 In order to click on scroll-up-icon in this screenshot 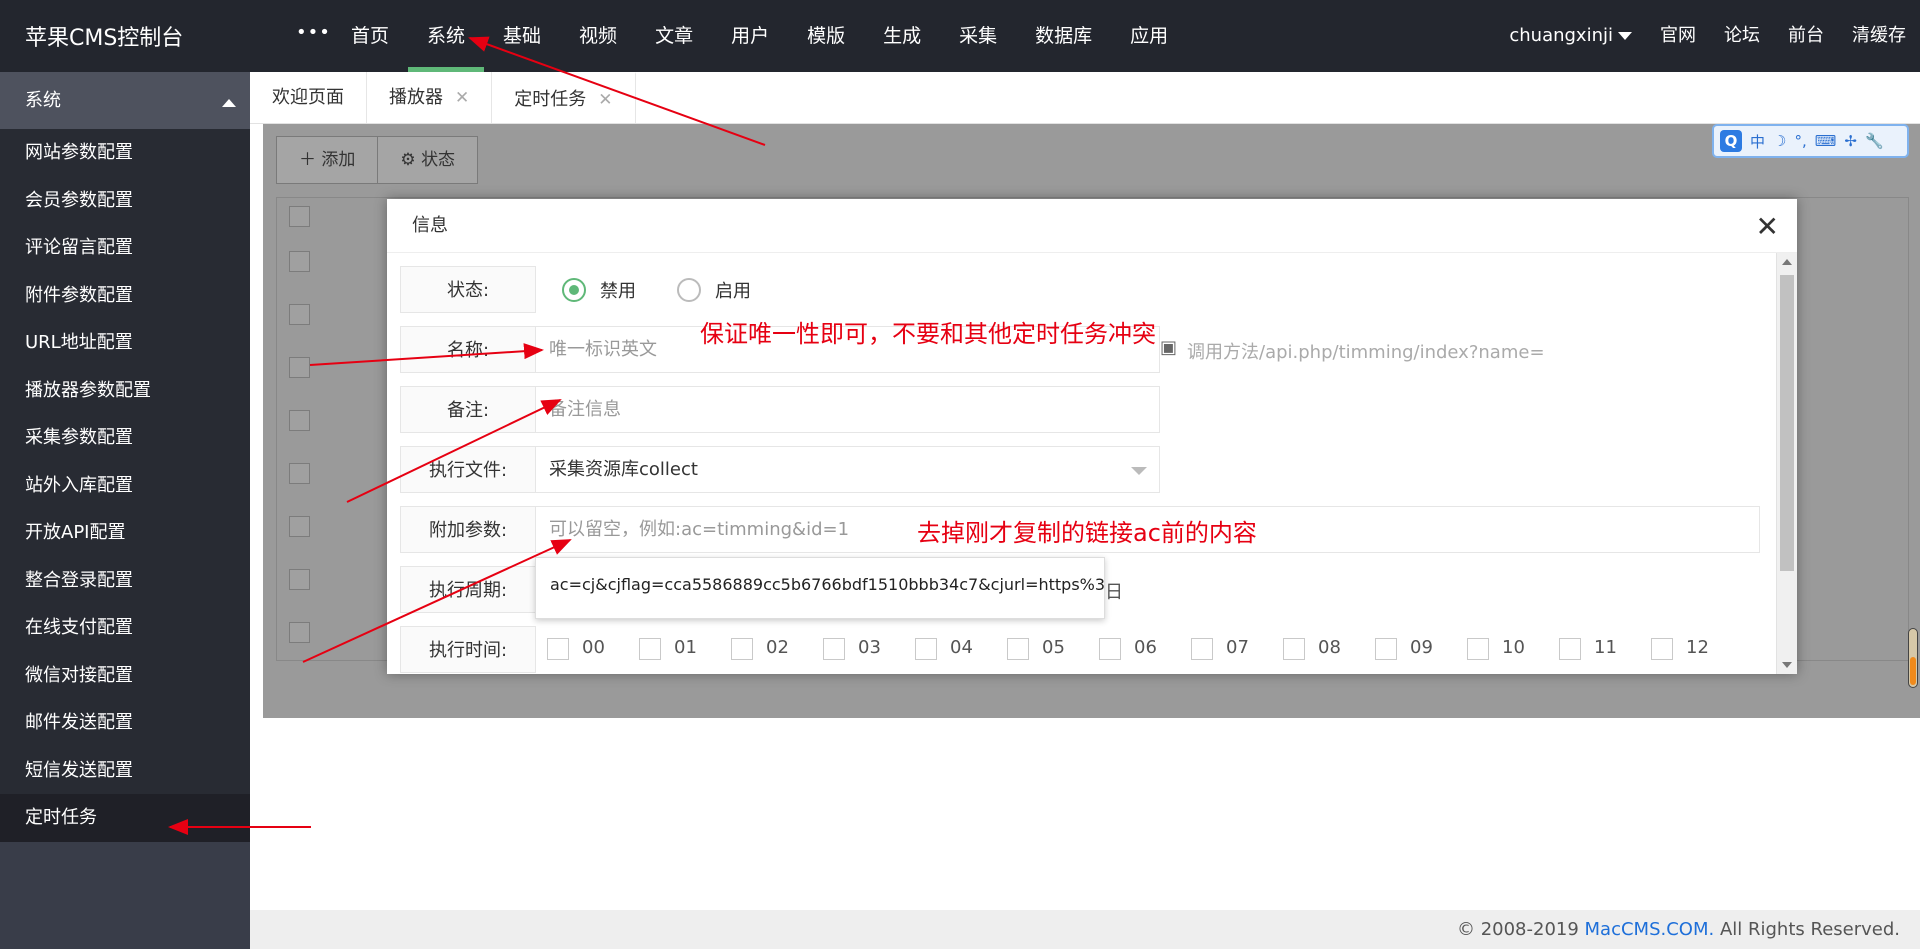, I will do `click(1787, 262)`.